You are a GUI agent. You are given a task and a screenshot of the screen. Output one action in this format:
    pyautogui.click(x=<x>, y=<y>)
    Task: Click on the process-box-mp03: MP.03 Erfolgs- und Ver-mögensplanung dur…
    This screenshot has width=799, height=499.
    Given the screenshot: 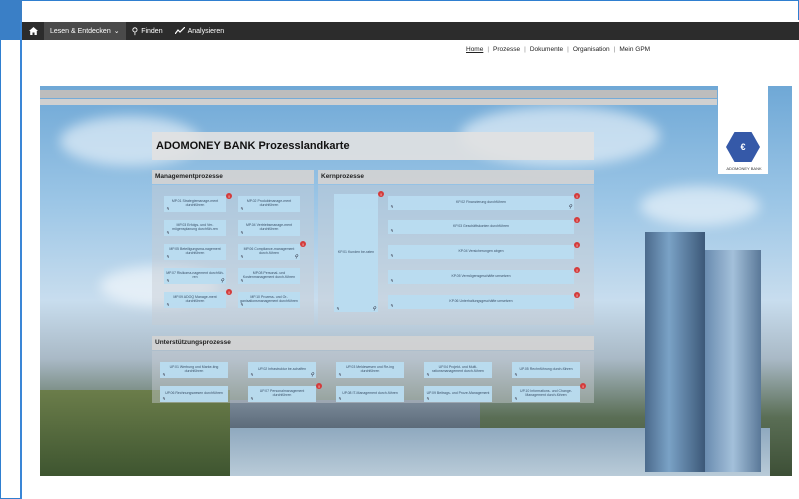 What is the action you would take?
    pyautogui.click(x=195, y=228)
    